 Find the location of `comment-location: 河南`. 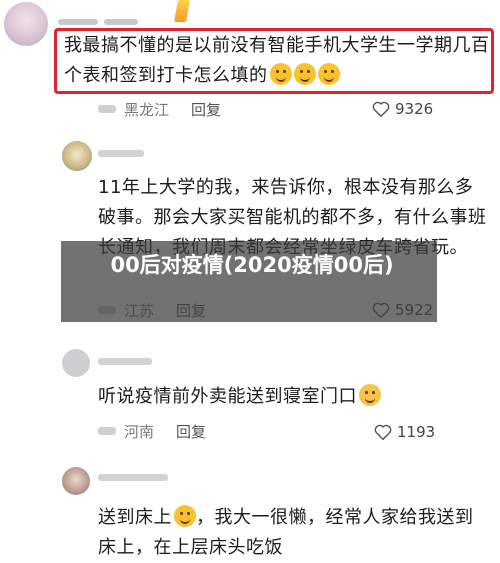

comment-location: 河南 is located at coordinates (139, 432).